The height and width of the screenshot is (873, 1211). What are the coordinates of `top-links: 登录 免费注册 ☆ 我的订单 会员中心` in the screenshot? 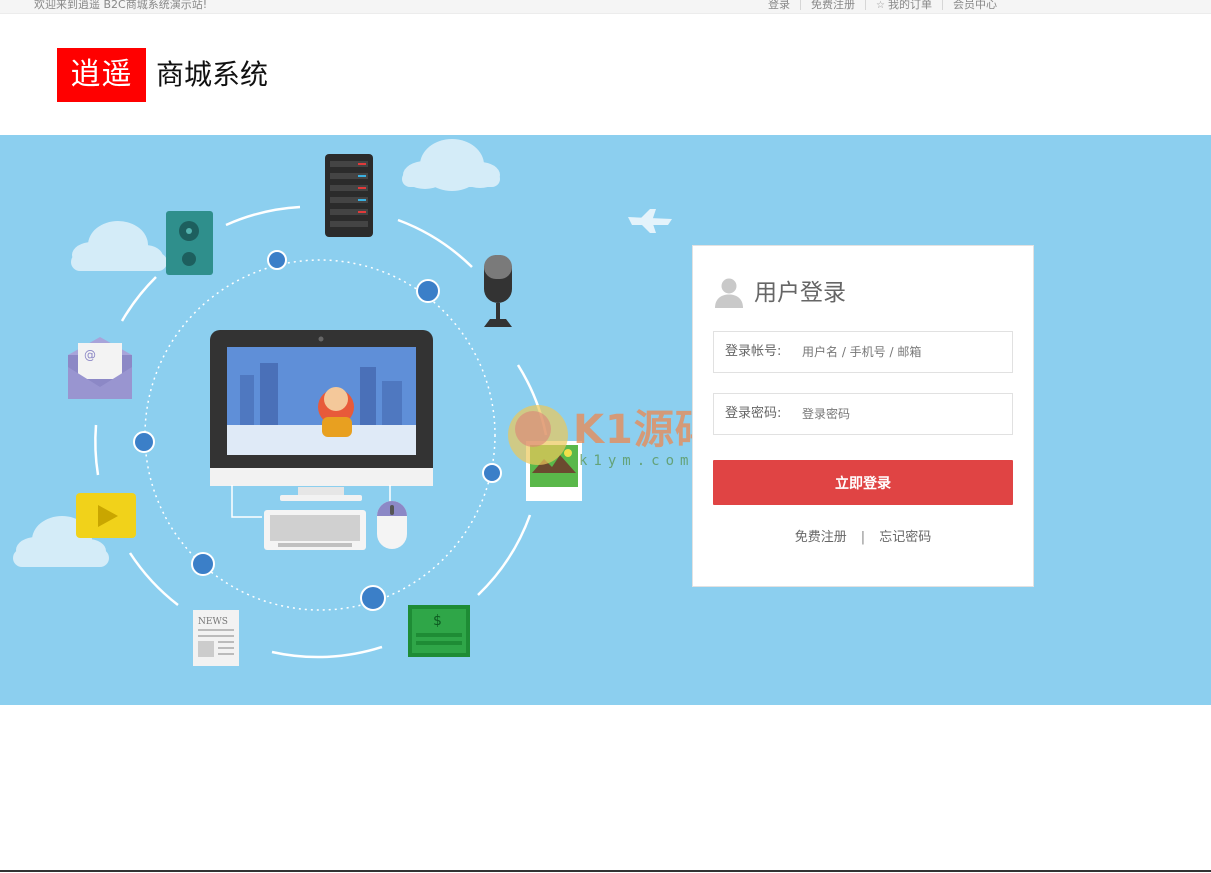 It's located at (882, 6).